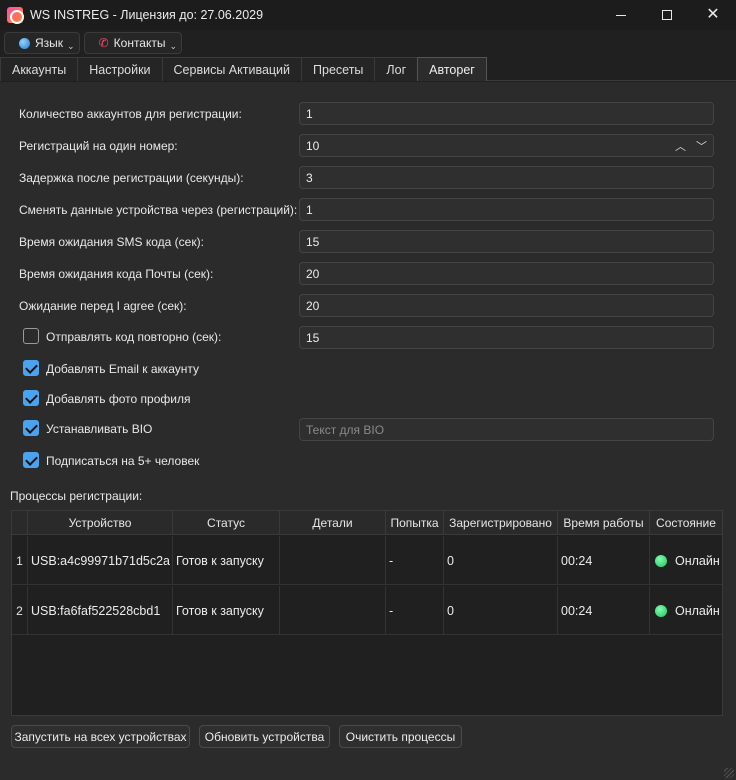 This screenshot has height=780, width=736. I want to click on column-attempt: Попытка, so click(414, 523).